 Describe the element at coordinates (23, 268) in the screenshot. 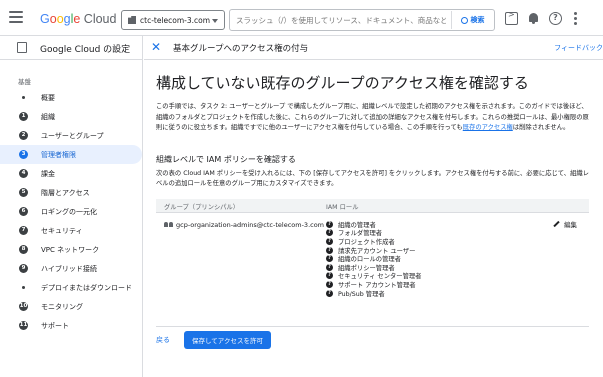

I see `step-number-badge: 9` at that location.